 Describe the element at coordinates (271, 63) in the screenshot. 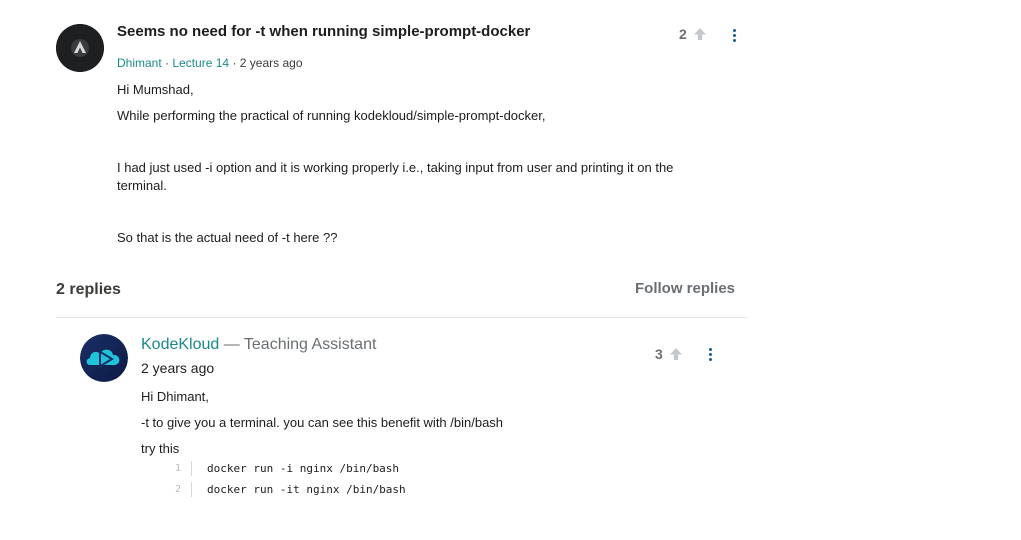

I see `question-timestamp: 2 years ago` at that location.